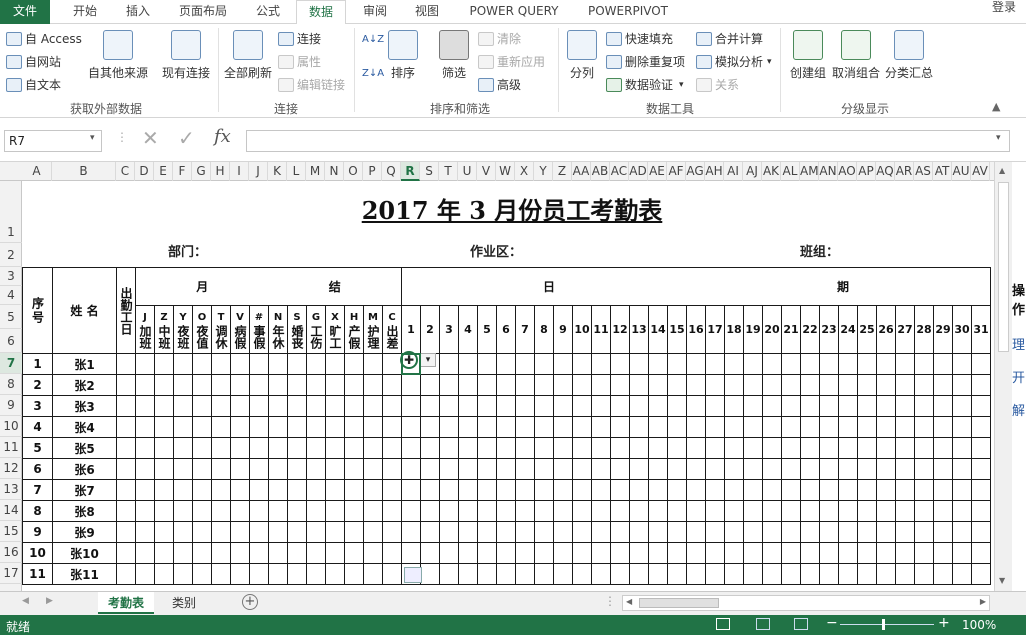 Image resolution: width=1026 pixels, height=635 pixels. Describe the element at coordinates (277, 171) in the screenshot. I see `column-header: K` at that location.